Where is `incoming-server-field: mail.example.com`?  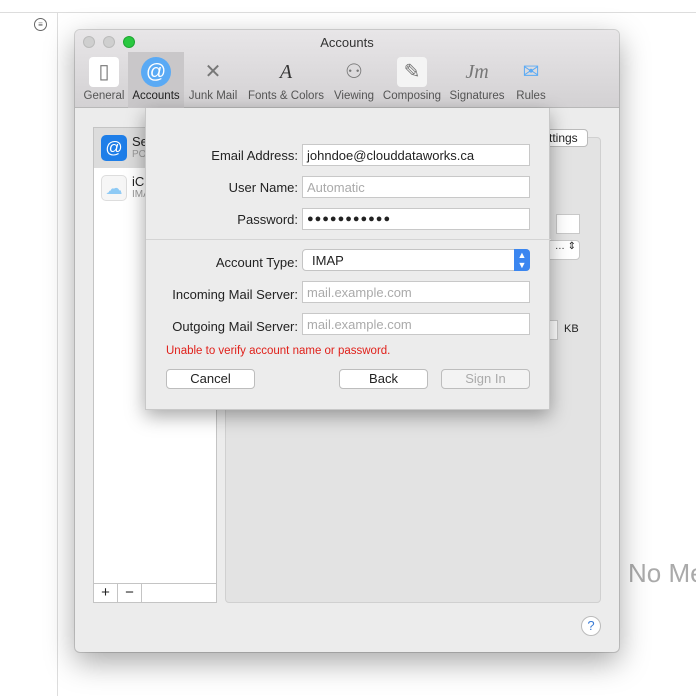
incoming-server-field: mail.example.com is located at coordinates (416, 292).